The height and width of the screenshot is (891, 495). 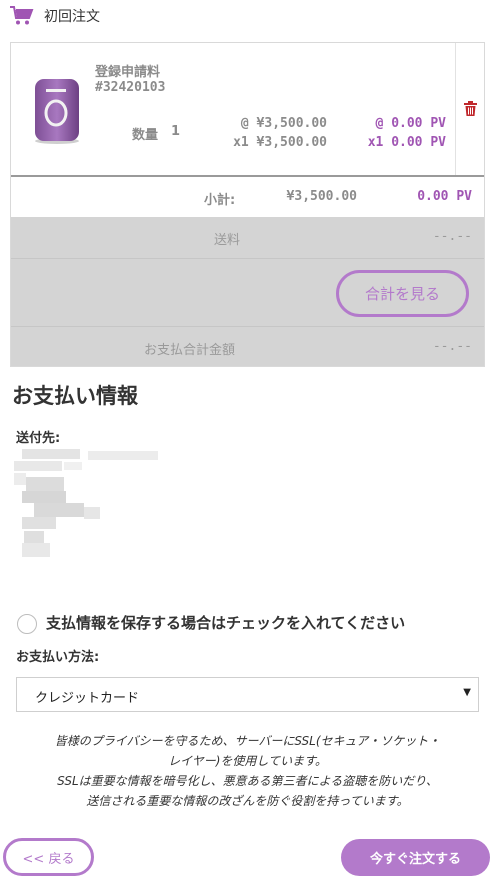 I want to click on delete-column, so click(x=469, y=109).